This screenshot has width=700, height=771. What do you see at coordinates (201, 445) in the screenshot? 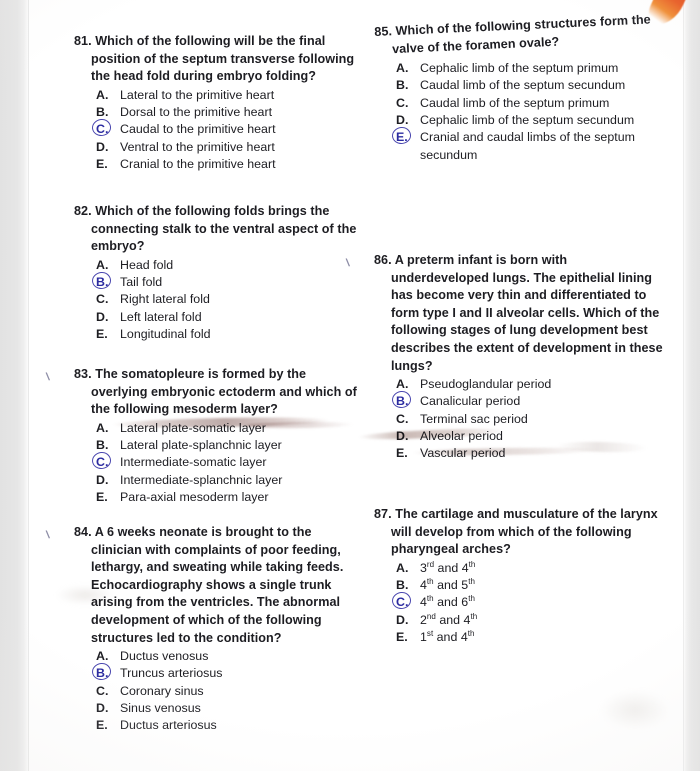
I see `option-text: Lateral plate-splanchnic layer` at bounding box center [201, 445].